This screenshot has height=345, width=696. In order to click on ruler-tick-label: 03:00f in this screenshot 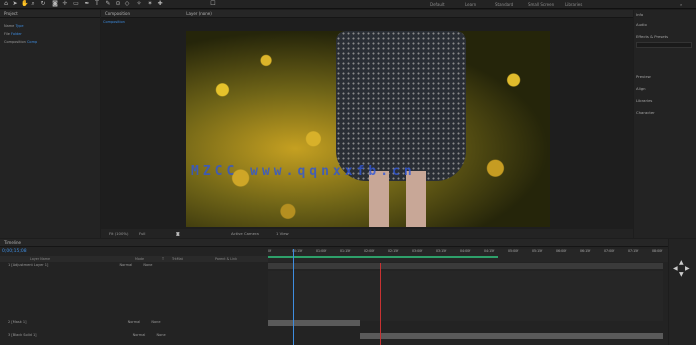, I will do `click(417, 251)`.